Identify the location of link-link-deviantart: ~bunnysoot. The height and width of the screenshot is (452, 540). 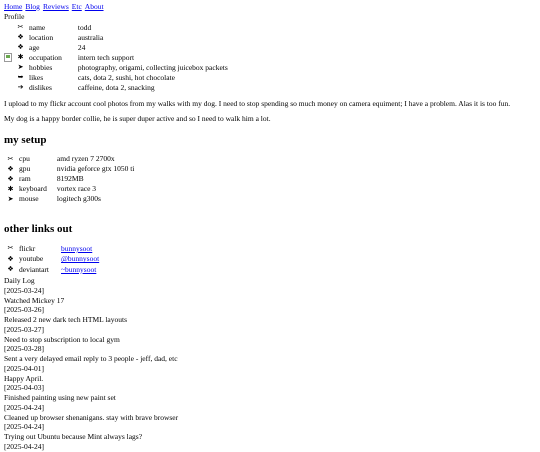
(78, 269).